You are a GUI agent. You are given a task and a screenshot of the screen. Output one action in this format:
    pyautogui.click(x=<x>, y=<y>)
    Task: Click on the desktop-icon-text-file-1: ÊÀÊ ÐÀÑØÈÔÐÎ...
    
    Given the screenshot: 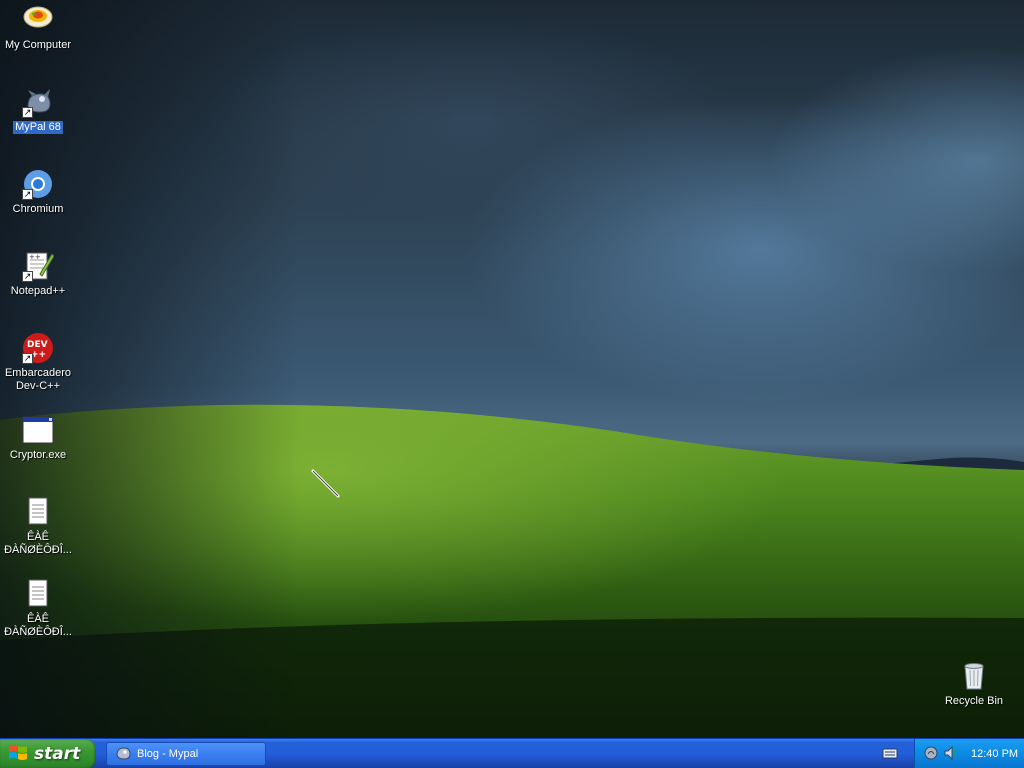 What is the action you would take?
    pyautogui.click(x=38, y=526)
    